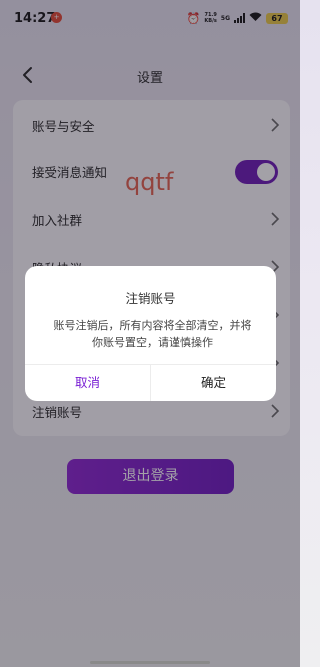  What do you see at coordinates (213, 383) in the screenshot?
I see `confirm-button: 确定` at bounding box center [213, 383].